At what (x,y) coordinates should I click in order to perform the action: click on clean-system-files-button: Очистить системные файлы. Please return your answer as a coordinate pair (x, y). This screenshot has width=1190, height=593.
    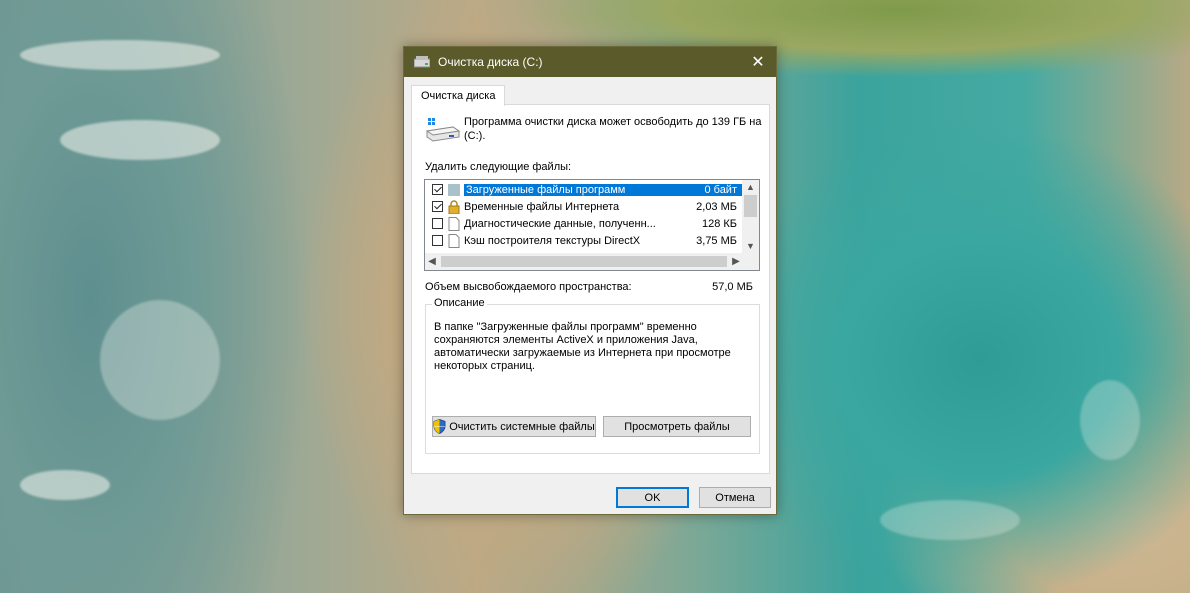
    Looking at the image, I should click on (514, 426).